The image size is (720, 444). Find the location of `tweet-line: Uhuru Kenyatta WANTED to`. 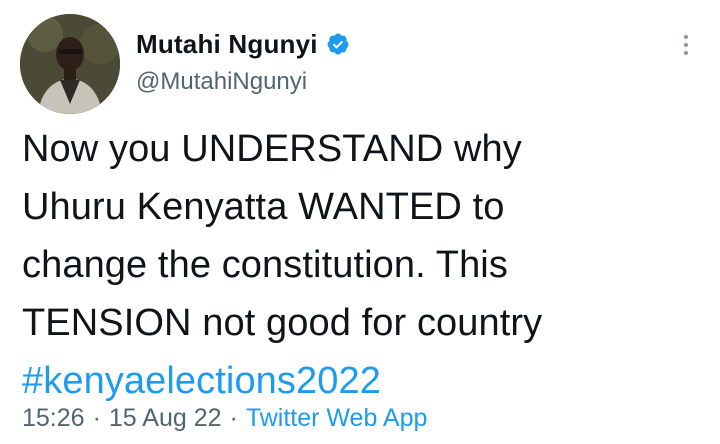

tweet-line: Uhuru Kenyatta WANTED to is located at coordinates (263, 207).